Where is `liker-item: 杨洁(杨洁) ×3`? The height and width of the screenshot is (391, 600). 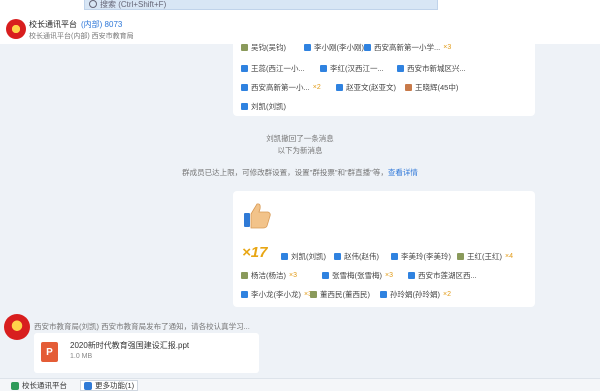 liker-item: 杨洁(杨洁) ×3 is located at coordinates (269, 275).